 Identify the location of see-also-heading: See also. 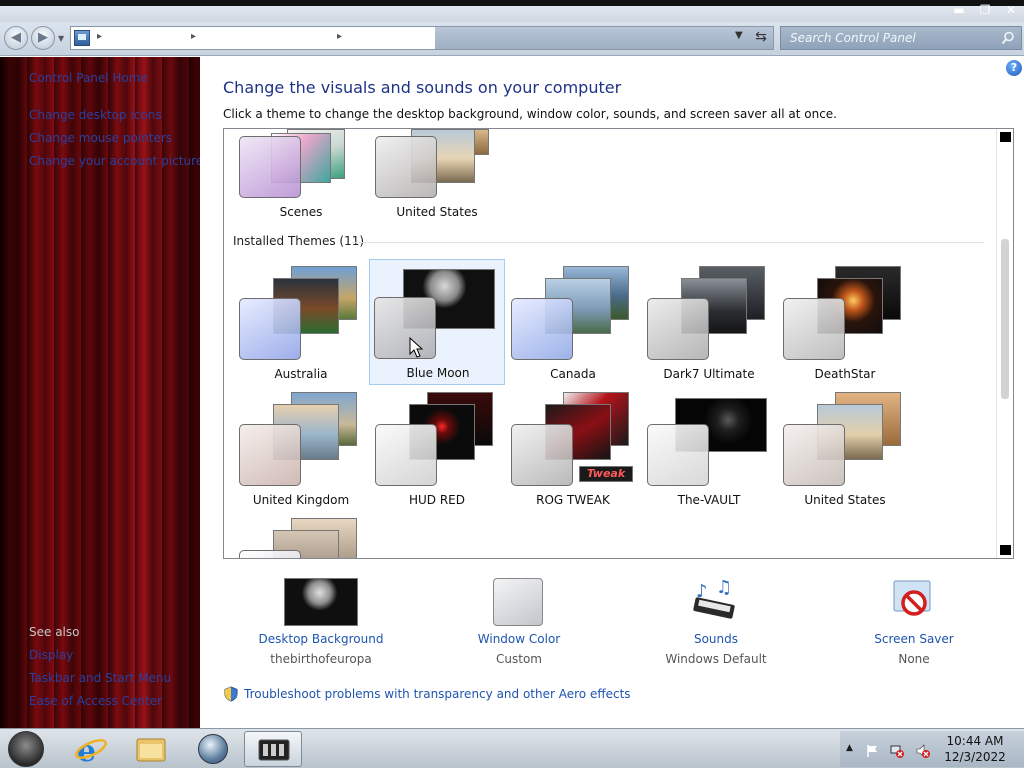
(54, 632).